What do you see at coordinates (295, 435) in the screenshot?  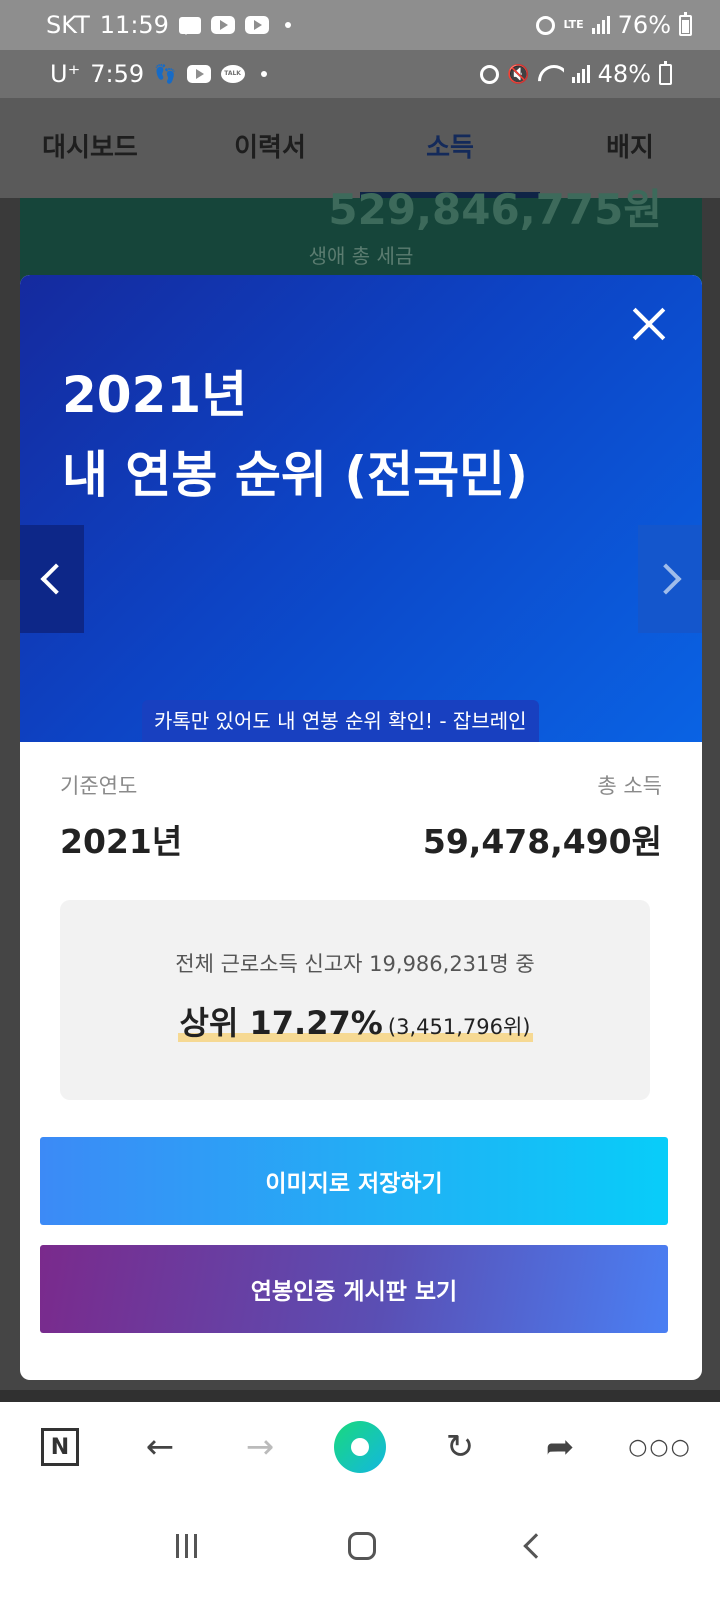 I see `banner-title: 2021년 내 연봉 순위 (전국민)` at bounding box center [295, 435].